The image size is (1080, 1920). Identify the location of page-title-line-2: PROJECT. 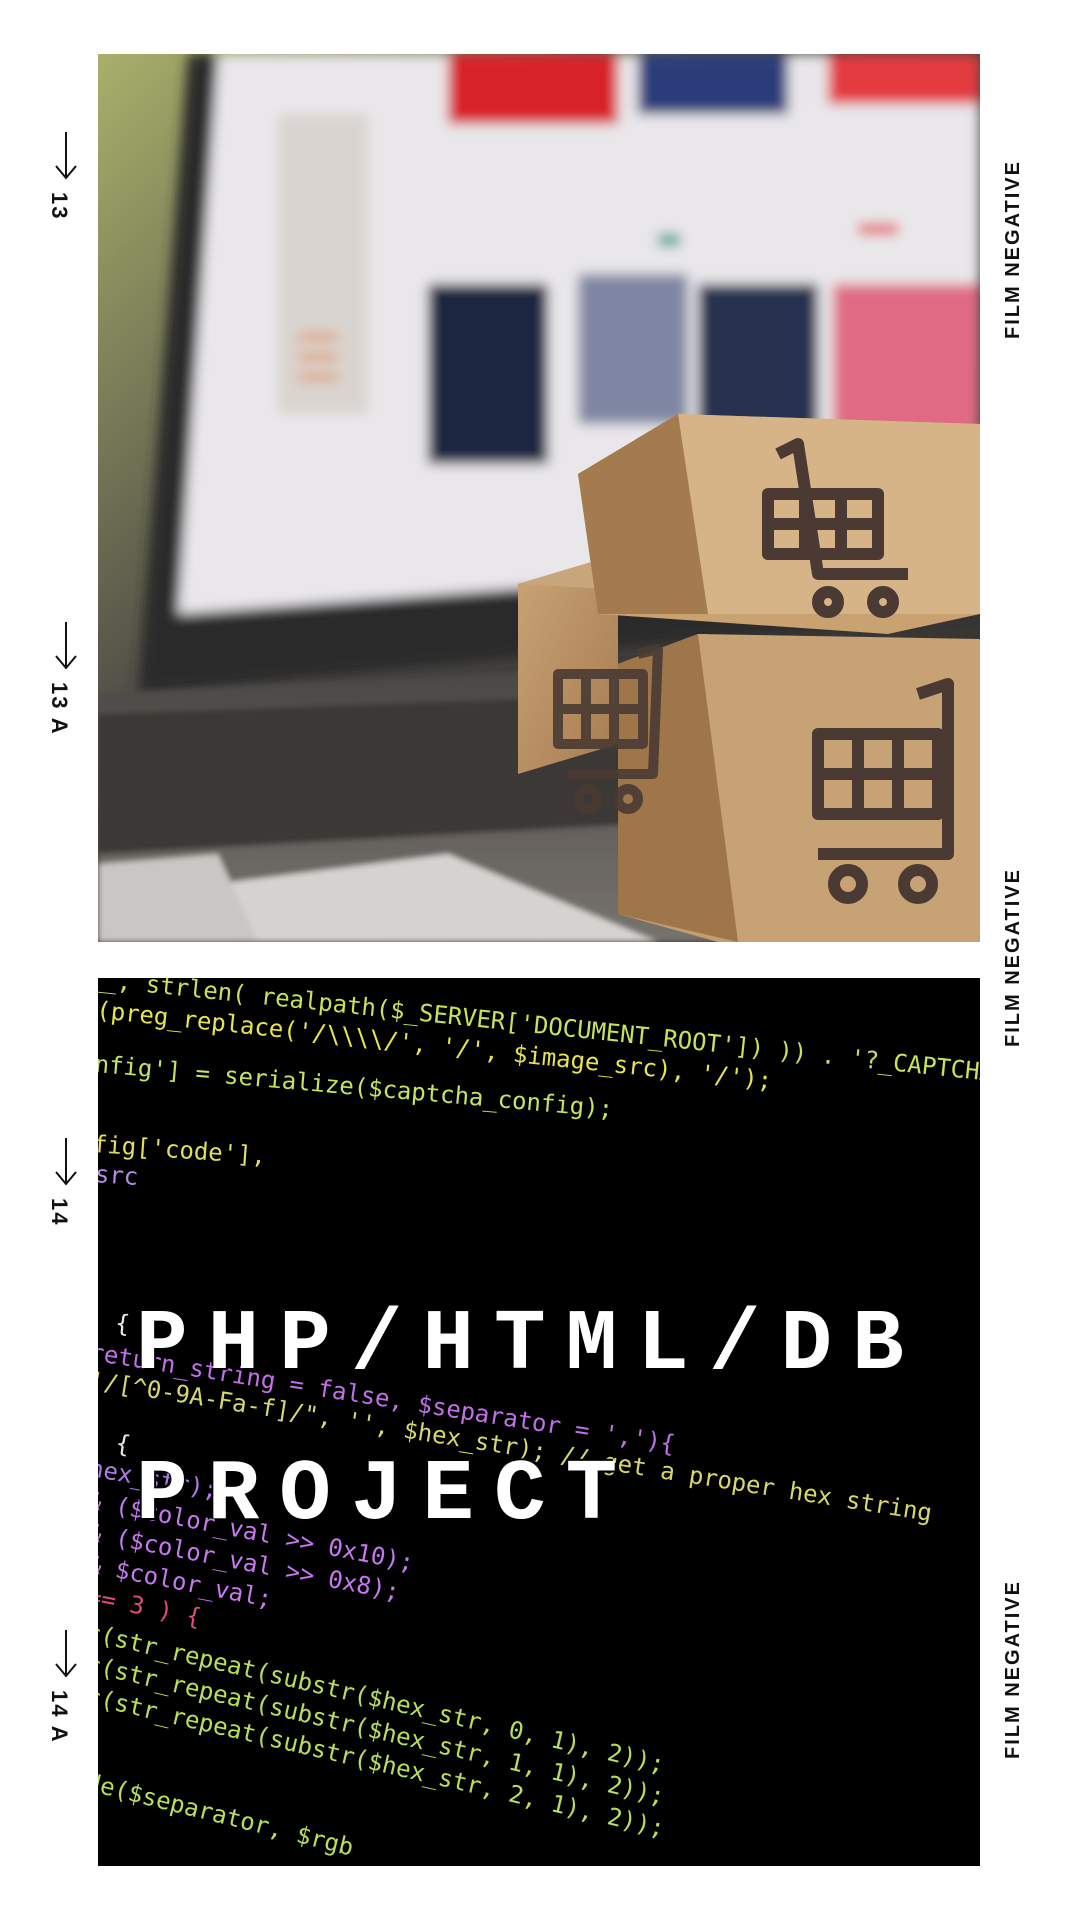
(387, 1495).